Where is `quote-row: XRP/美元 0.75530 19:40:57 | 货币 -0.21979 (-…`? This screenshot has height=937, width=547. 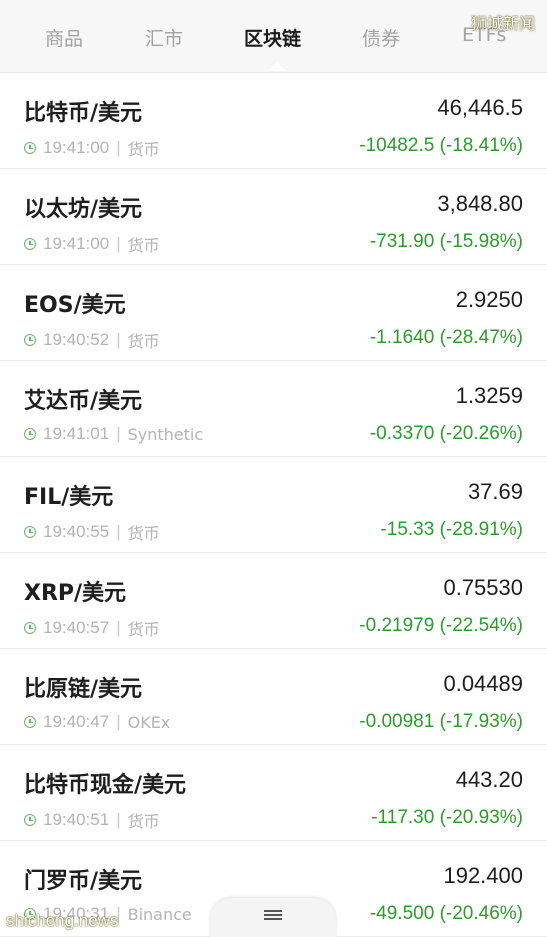
quote-row: XRP/美元 0.75530 19:40:57 | 货币 -0.21979 (-… is located at coordinates (273, 601).